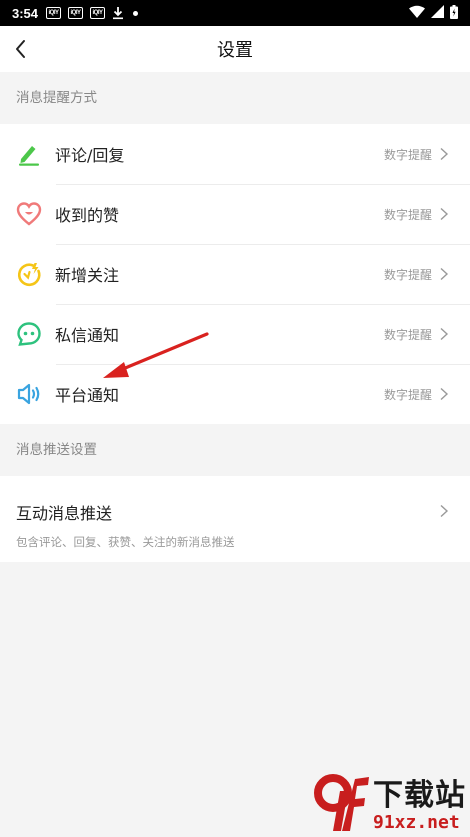 The width and height of the screenshot is (470, 837). Describe the element at coordinates (29, 394) in the screenshot. I see `speaker-icon` at that location.